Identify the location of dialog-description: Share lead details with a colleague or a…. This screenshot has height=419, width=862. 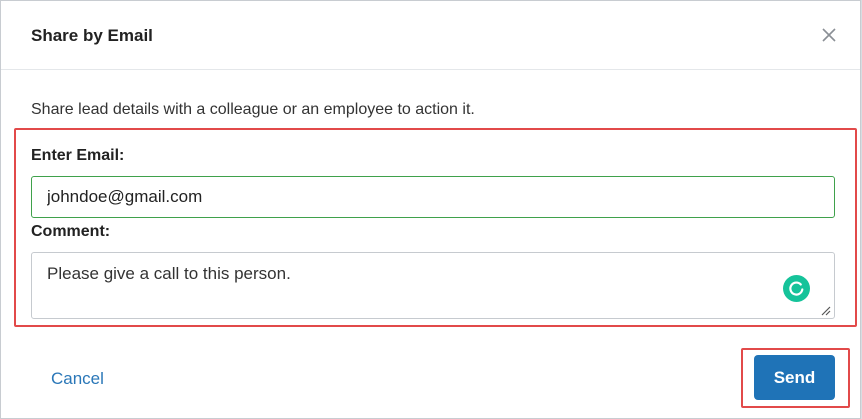
(253, 109).